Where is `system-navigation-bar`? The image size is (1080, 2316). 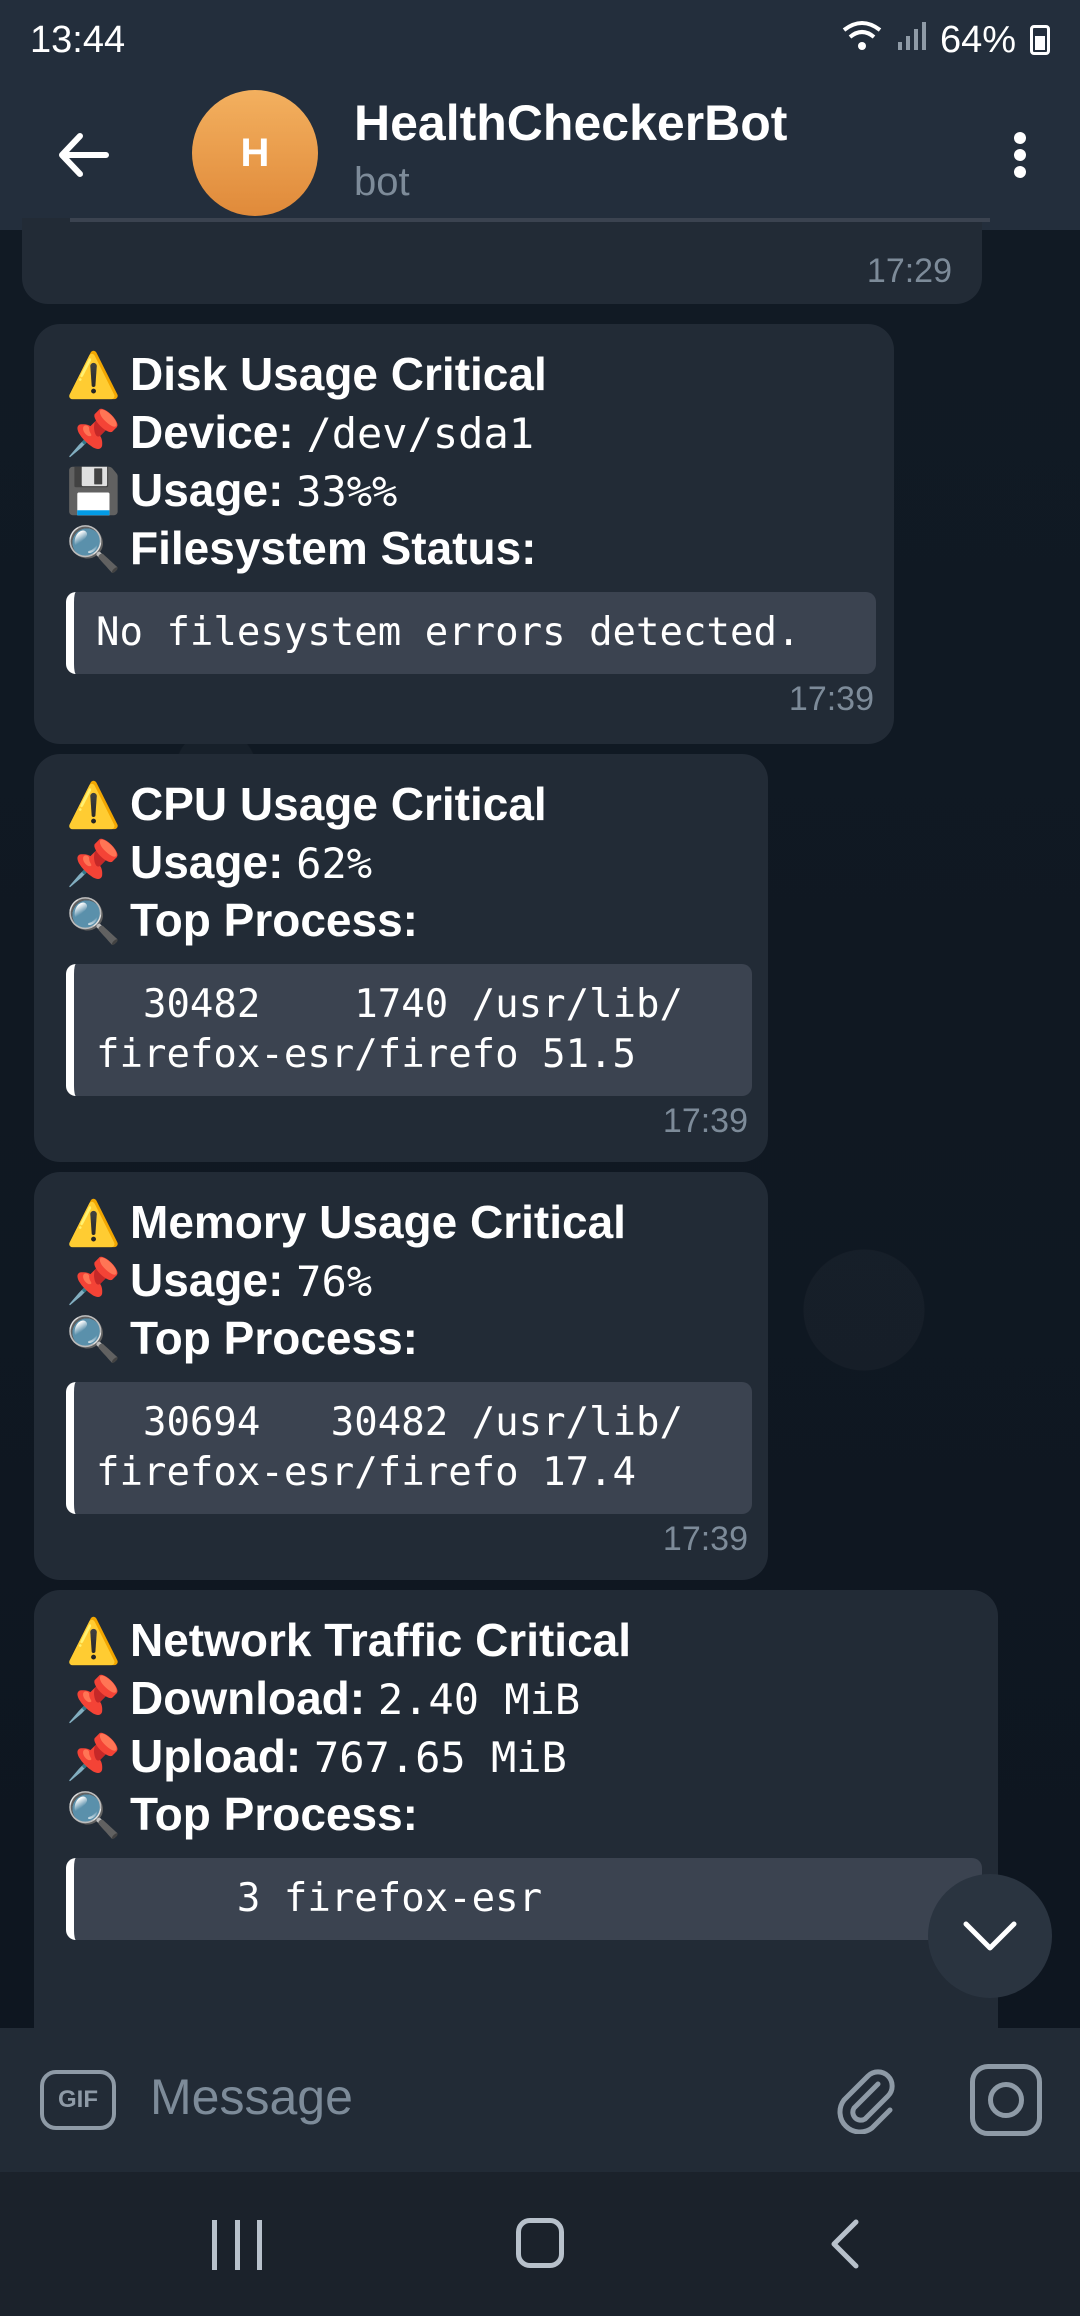 system-navigation-bar is located at coordinates (540, 2244).